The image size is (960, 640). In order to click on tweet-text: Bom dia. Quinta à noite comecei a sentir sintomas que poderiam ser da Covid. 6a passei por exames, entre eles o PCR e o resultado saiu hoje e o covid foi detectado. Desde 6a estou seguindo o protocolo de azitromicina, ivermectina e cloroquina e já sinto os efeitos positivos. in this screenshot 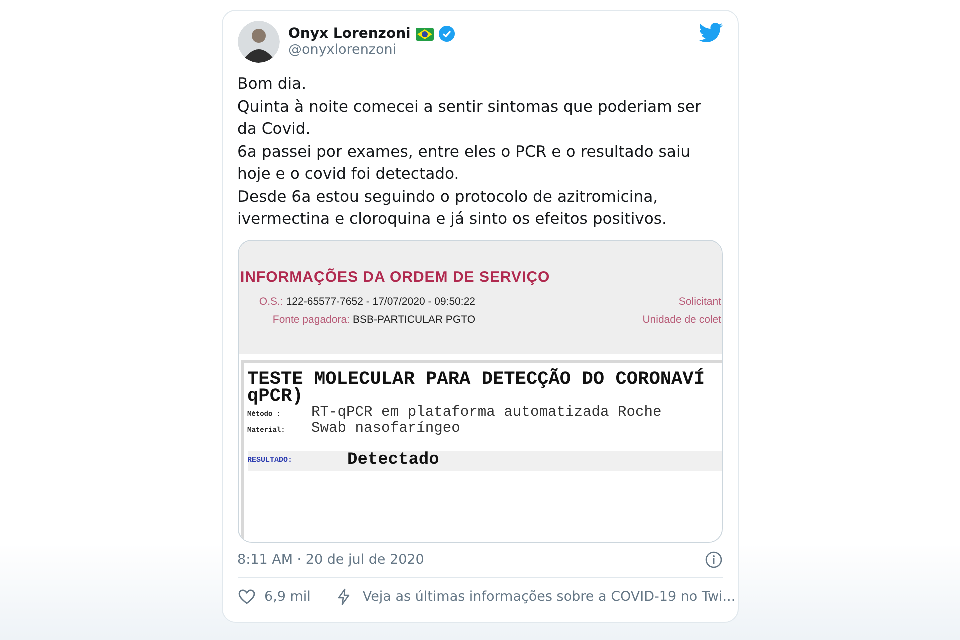, I will do `click(470, 152)`.